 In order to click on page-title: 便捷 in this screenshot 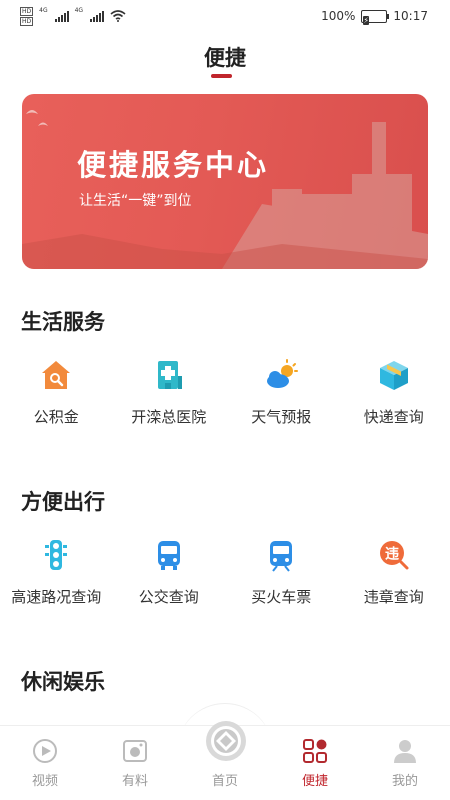, I will do `click(225, 58)`.